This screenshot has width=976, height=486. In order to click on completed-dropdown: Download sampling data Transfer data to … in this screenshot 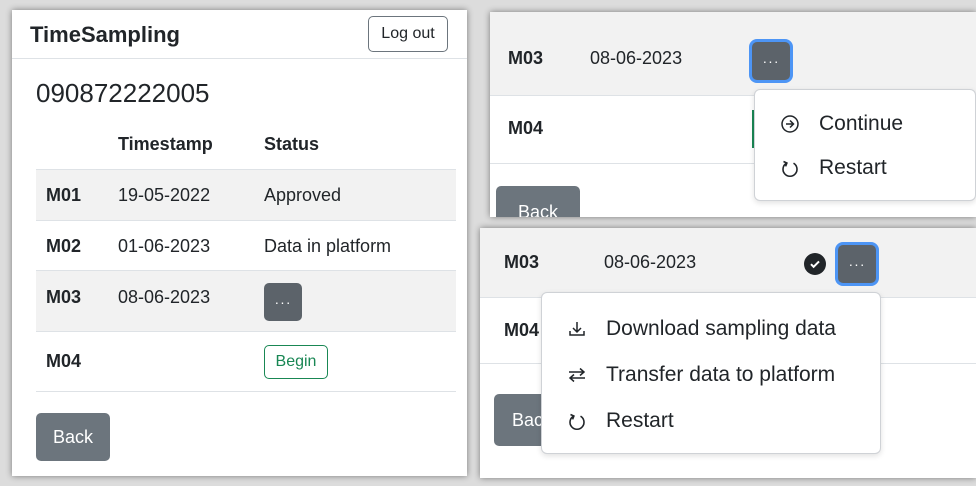, I will do `click(711, 373)`.